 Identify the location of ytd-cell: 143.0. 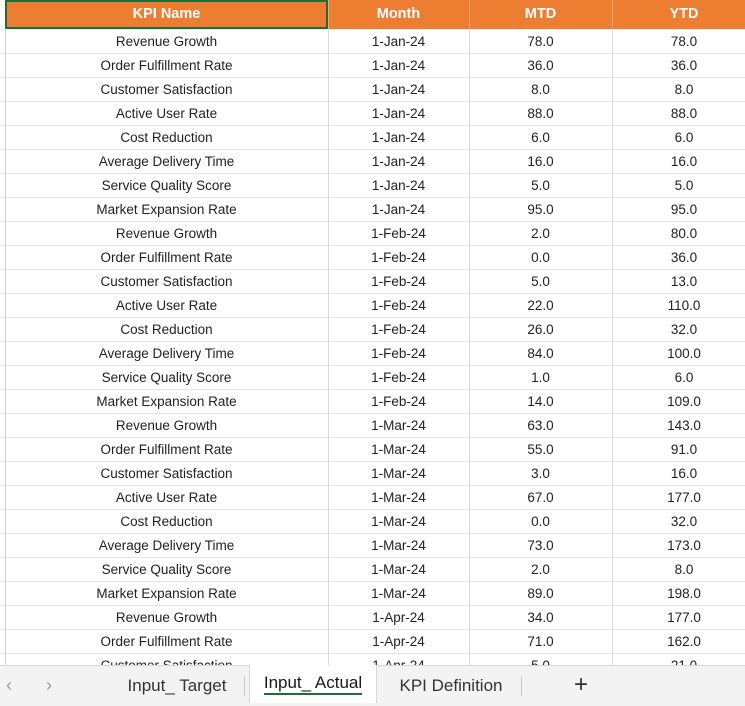
(678, 425).